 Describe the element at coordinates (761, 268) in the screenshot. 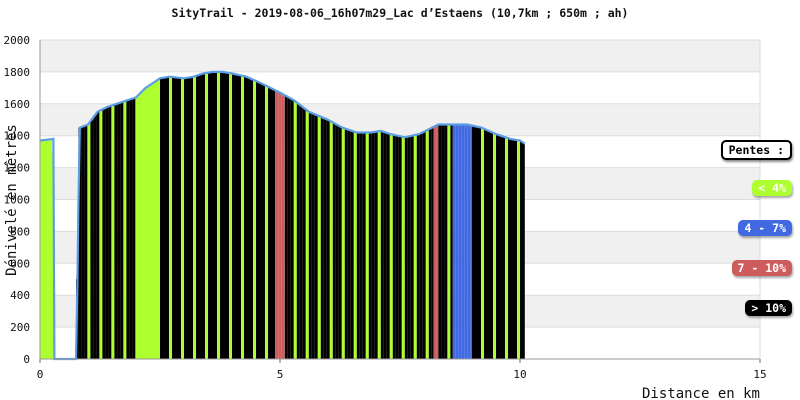

I see `legend-item-7-10: 7 - 10%` at that location.